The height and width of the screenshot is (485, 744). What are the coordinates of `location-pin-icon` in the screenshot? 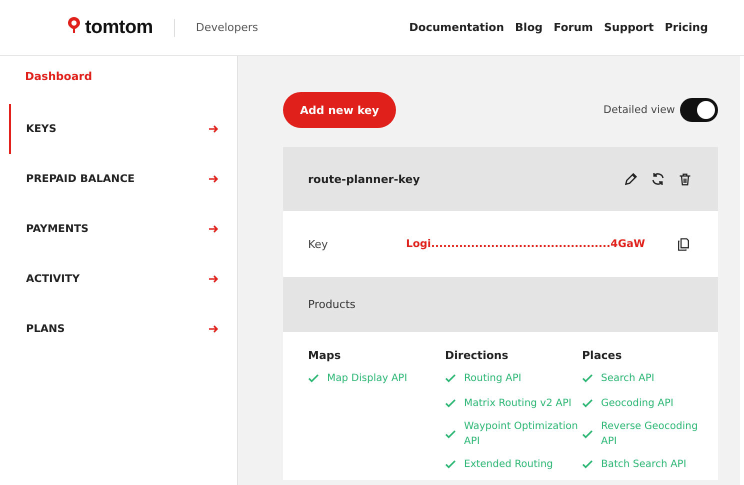 It's located at (74, 25).